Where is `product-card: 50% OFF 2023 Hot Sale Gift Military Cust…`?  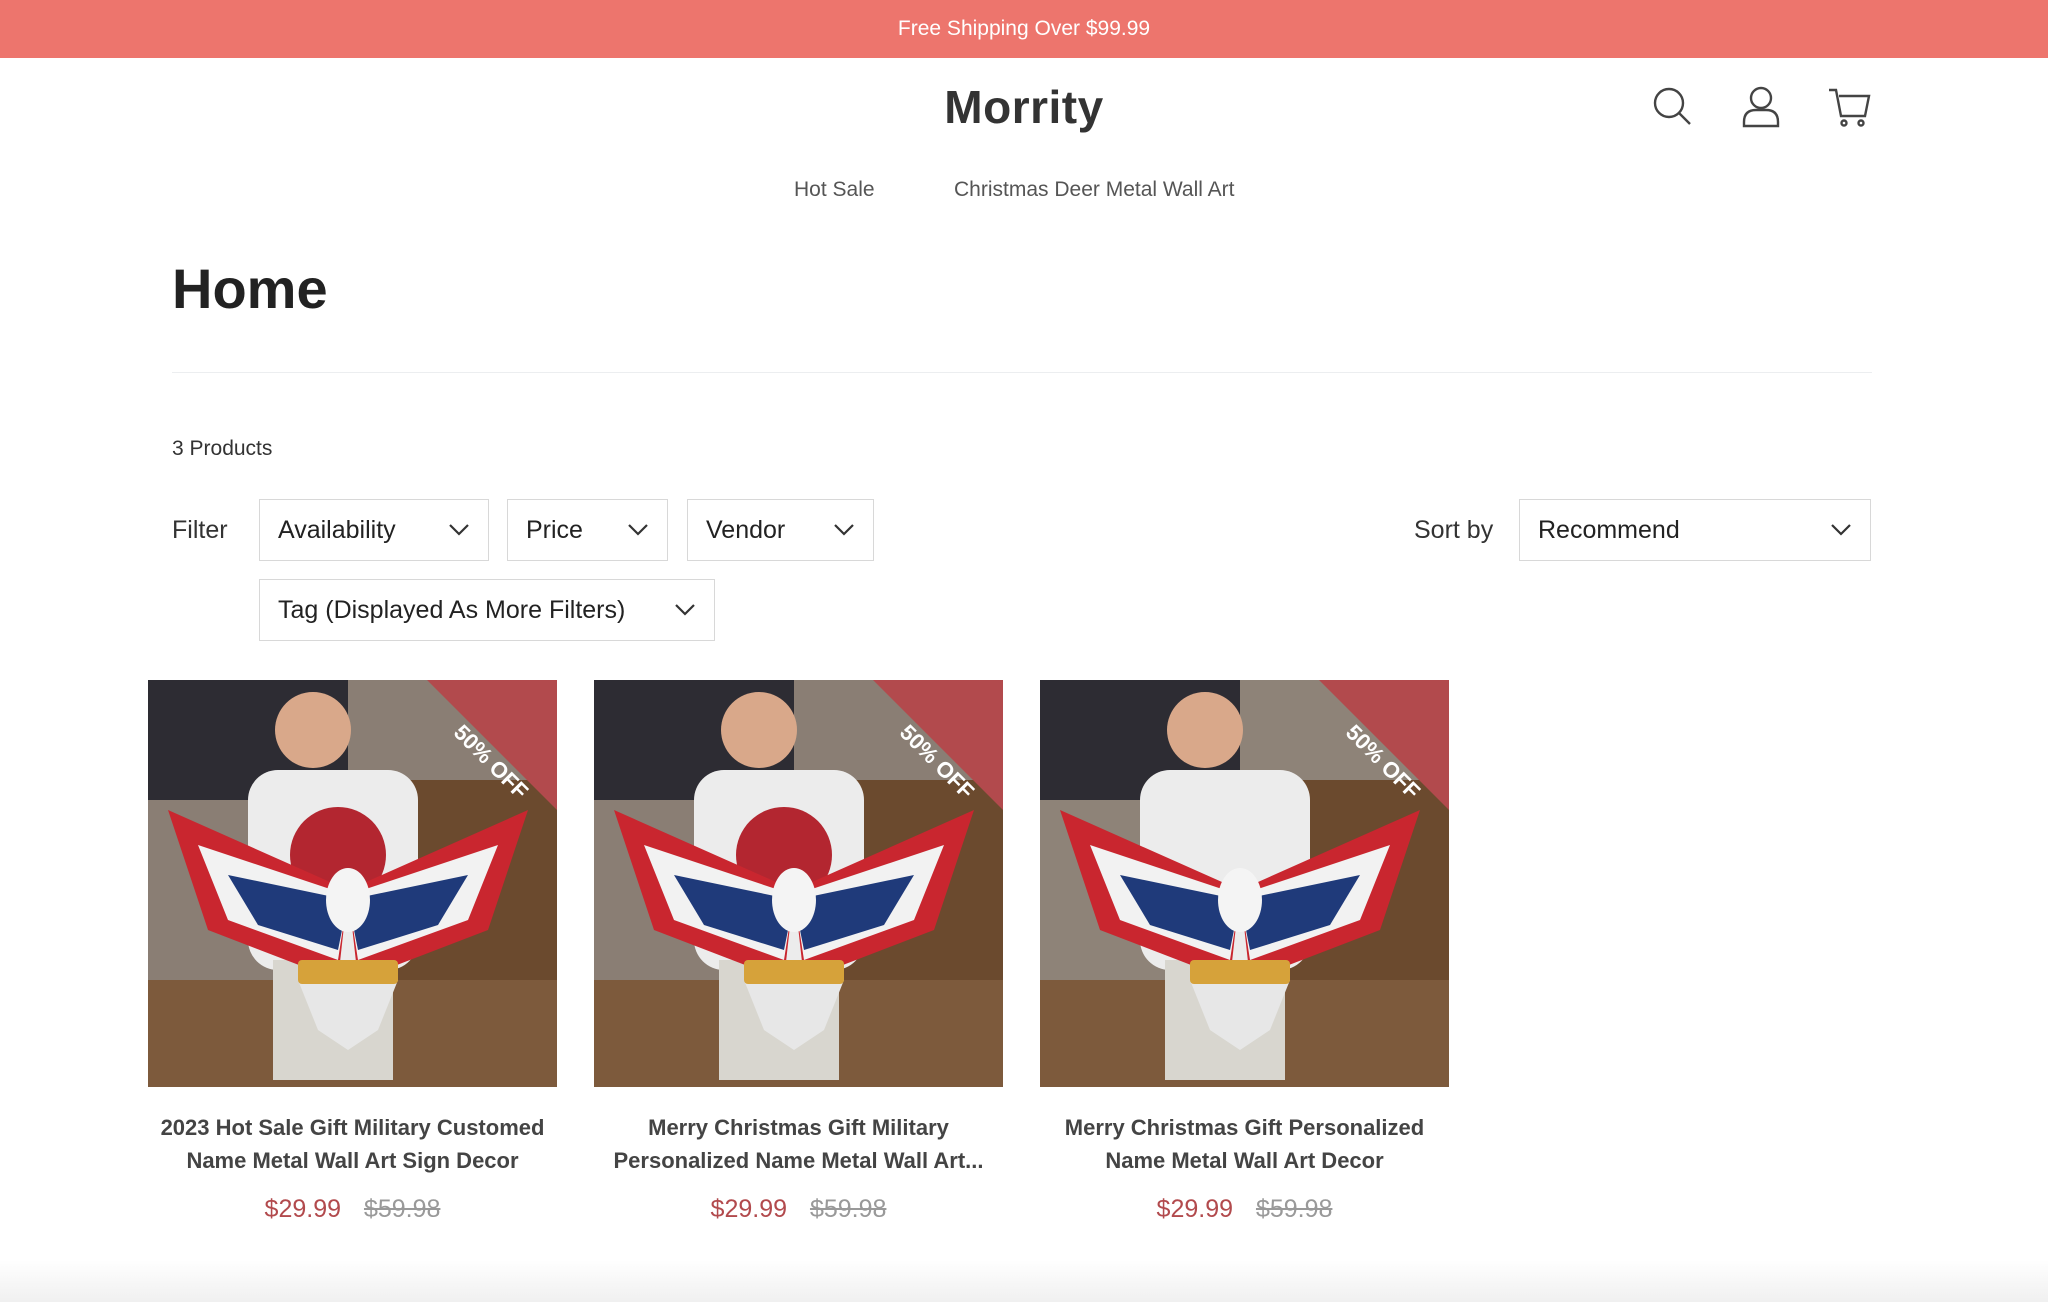
product-card: 50% OFF 2023 Hot Sale Gift Military Cust… is located at coordinates (352, 952).